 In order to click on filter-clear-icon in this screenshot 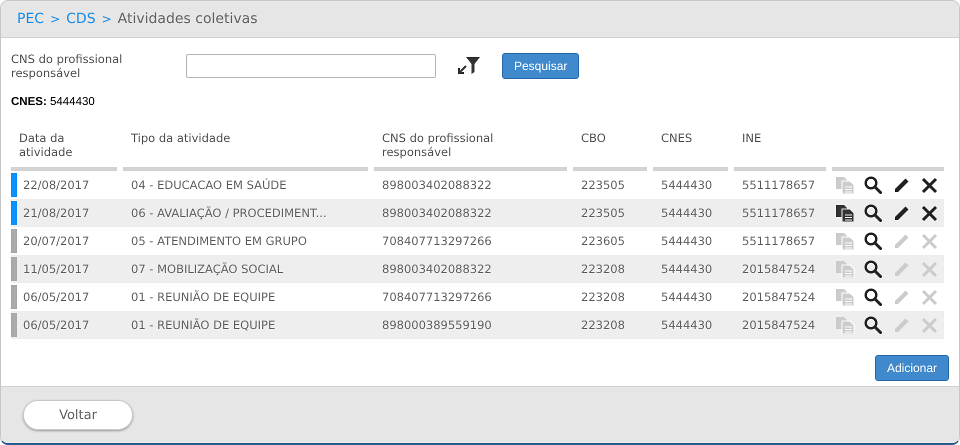, I will do `click(469, 66)`.